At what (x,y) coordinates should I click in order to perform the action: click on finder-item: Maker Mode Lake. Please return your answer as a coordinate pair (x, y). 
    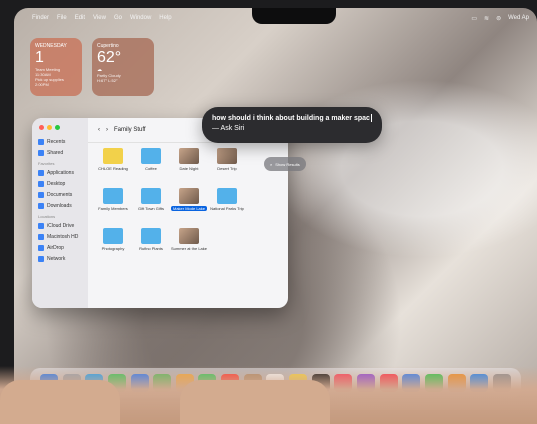
    Looking at the image, I should click on (189, 208).